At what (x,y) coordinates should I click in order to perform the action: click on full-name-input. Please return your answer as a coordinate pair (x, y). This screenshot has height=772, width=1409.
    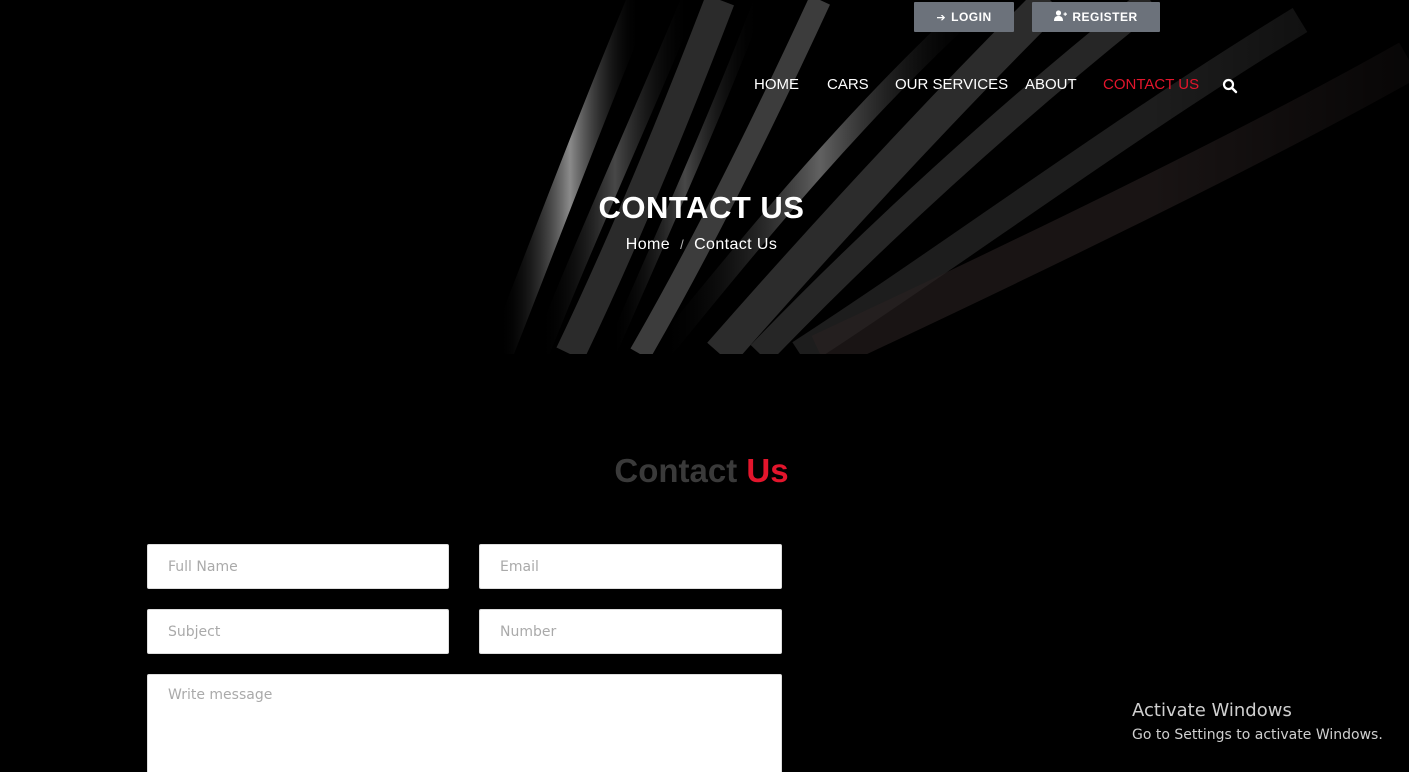
    Looking at the image, I should click on (298, 566).